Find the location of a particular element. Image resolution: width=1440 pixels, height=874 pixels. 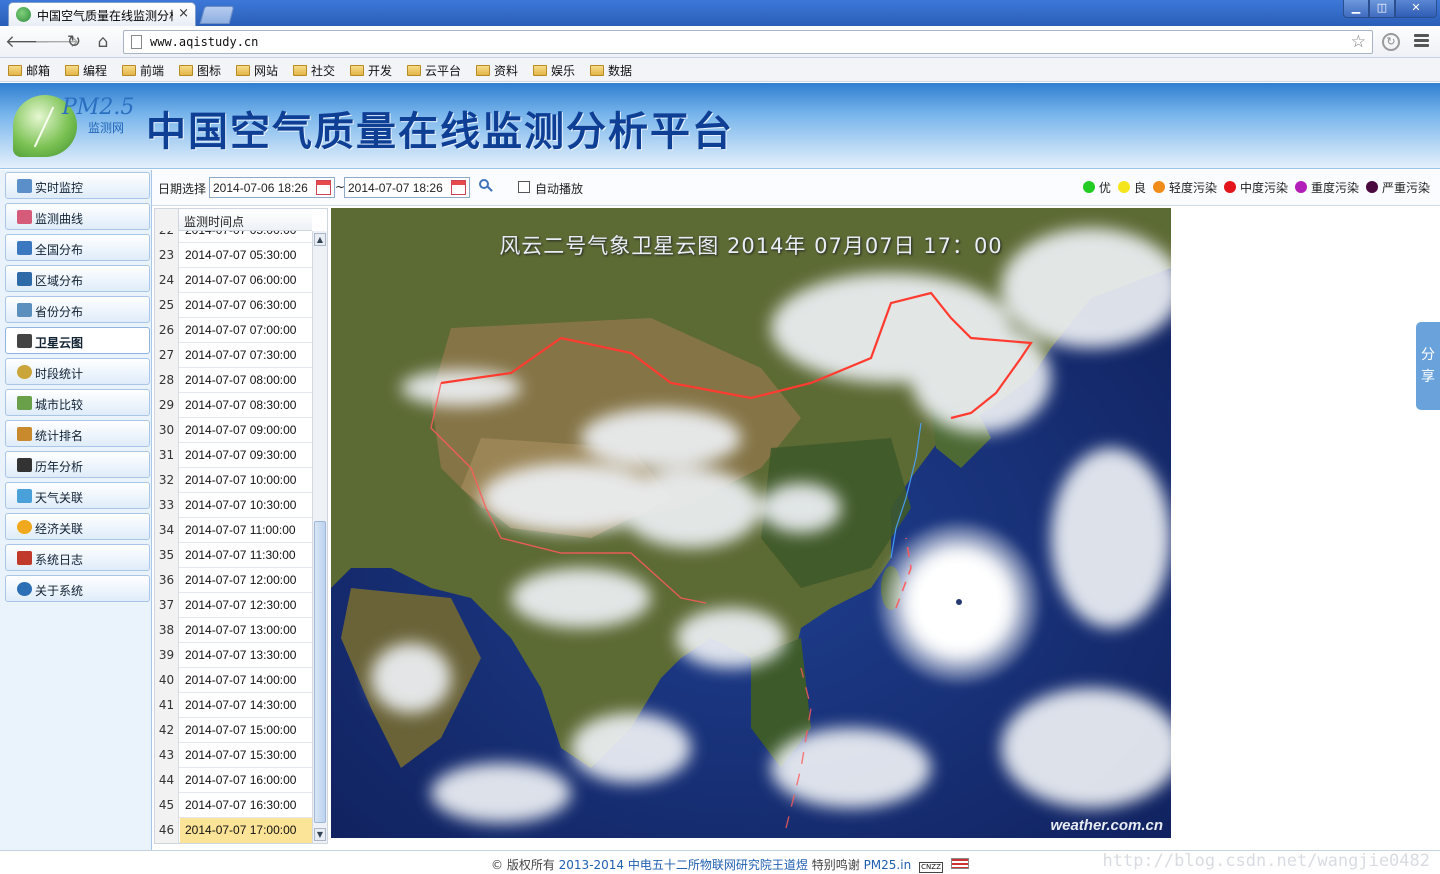

time-list-row: 24 2014-07-07 06:00:00 is located at coordinates (233, 280).